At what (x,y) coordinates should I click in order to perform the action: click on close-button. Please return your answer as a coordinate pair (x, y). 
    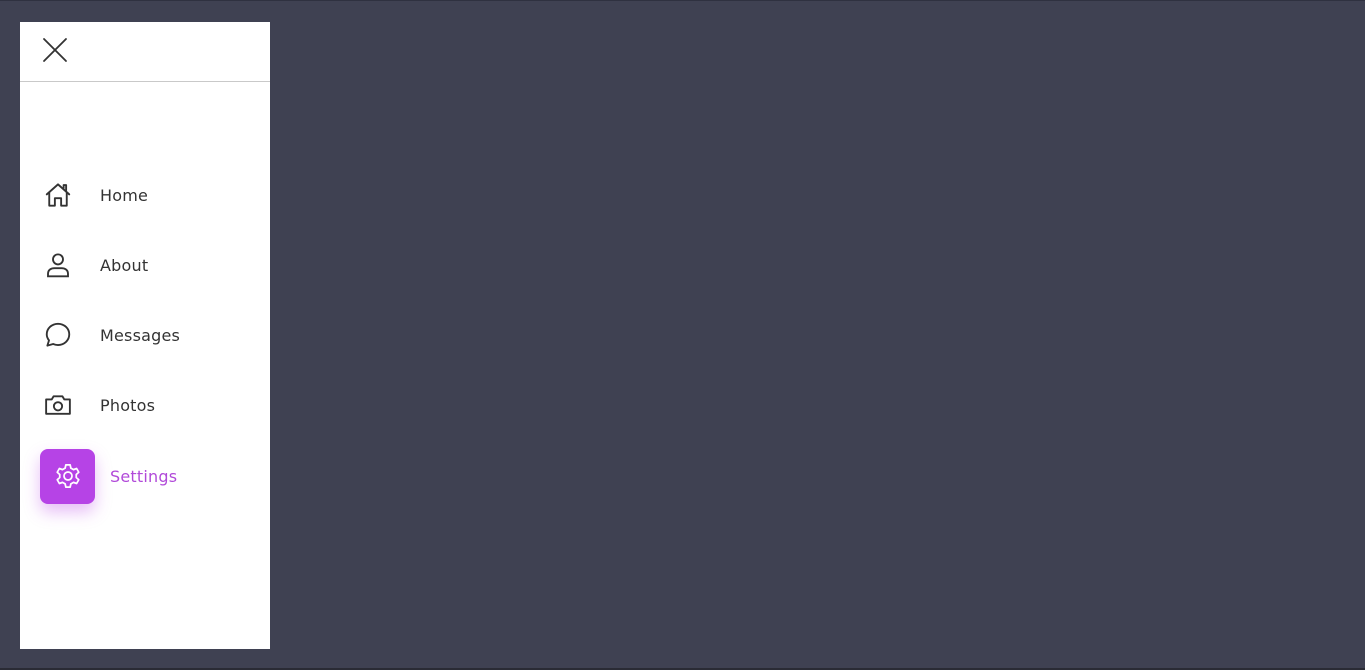
    Looking at the image, I should click on (55, 52).